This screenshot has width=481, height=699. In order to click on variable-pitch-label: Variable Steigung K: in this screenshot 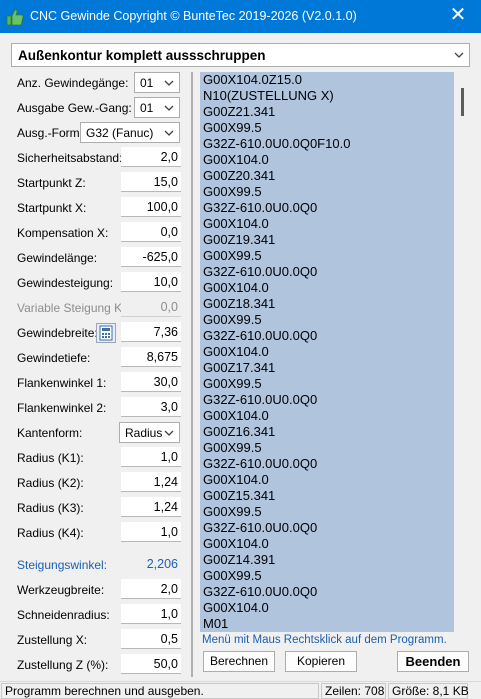, I will do `click(71, 308)`.